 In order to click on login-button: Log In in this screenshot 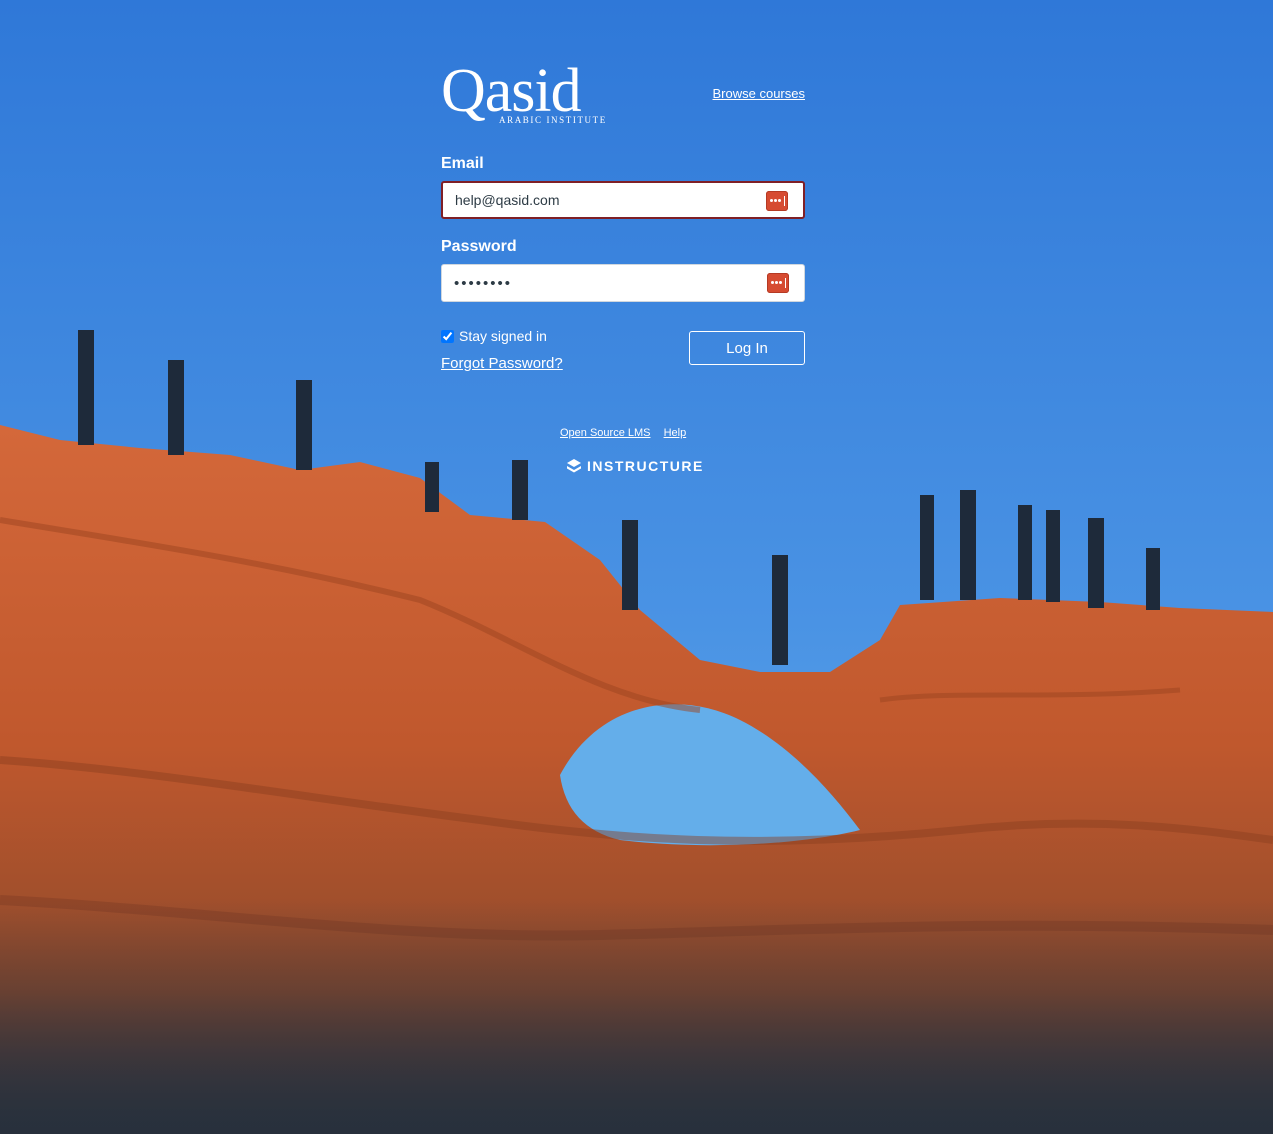, I will do `click(747, 348)`.